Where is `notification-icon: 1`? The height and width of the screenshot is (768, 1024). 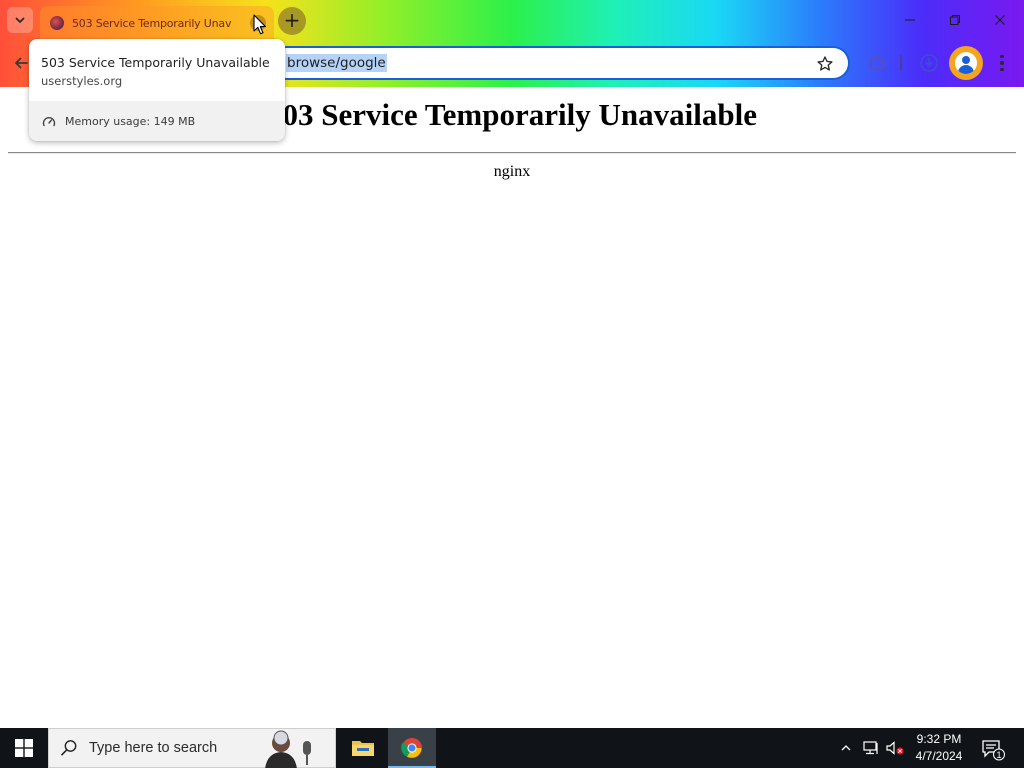 notification-icon: 1 is located at coordinates (993, 750).